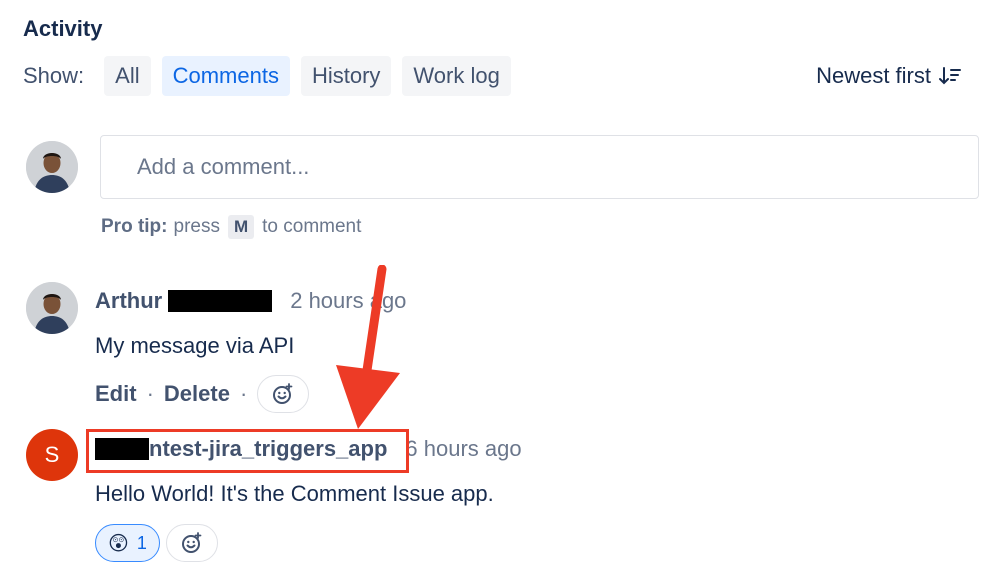 The image size is (999, 576). I want to click on redaction-bar, so click(220, 301).